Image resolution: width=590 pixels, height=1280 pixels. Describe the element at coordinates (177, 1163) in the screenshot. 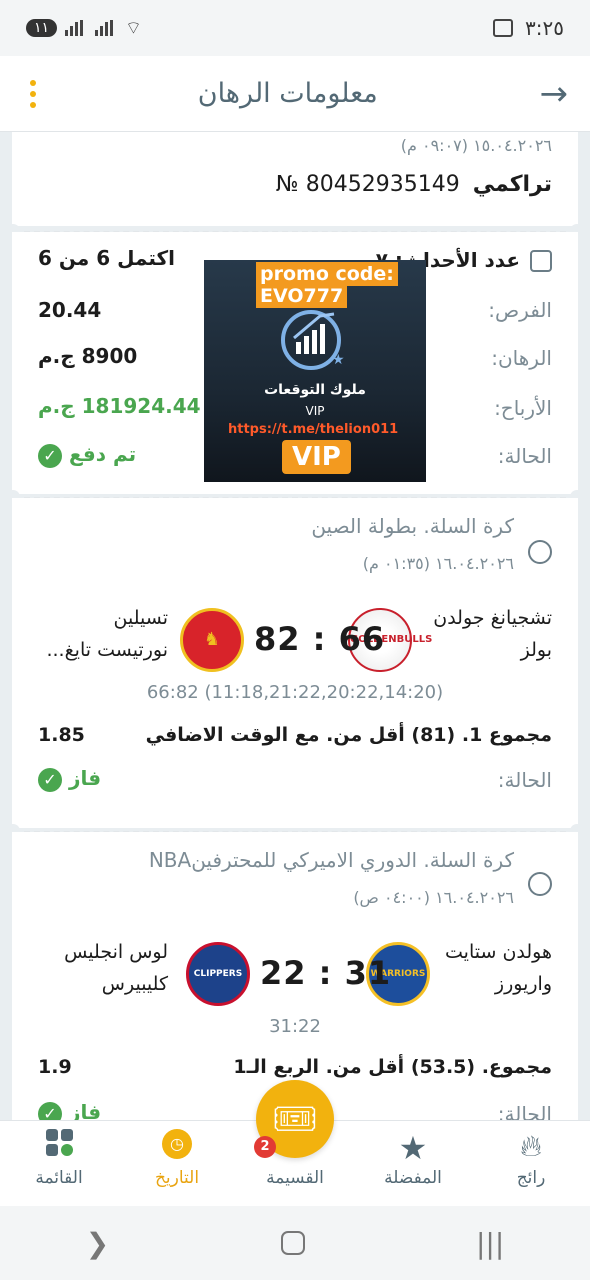

I see `nav-item-history: ◷ التاريخ` at that location.